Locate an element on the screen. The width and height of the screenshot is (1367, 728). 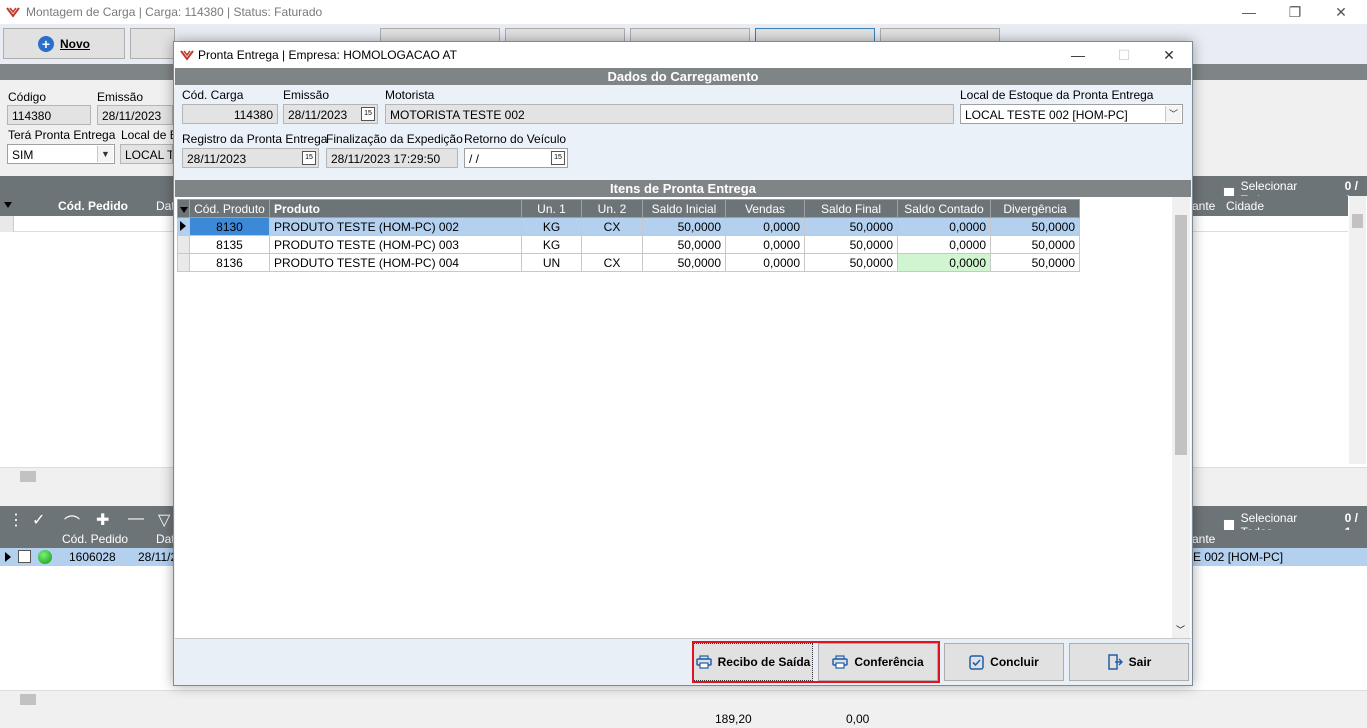
add-icon: ✚ is located at coordinates (102, 520).